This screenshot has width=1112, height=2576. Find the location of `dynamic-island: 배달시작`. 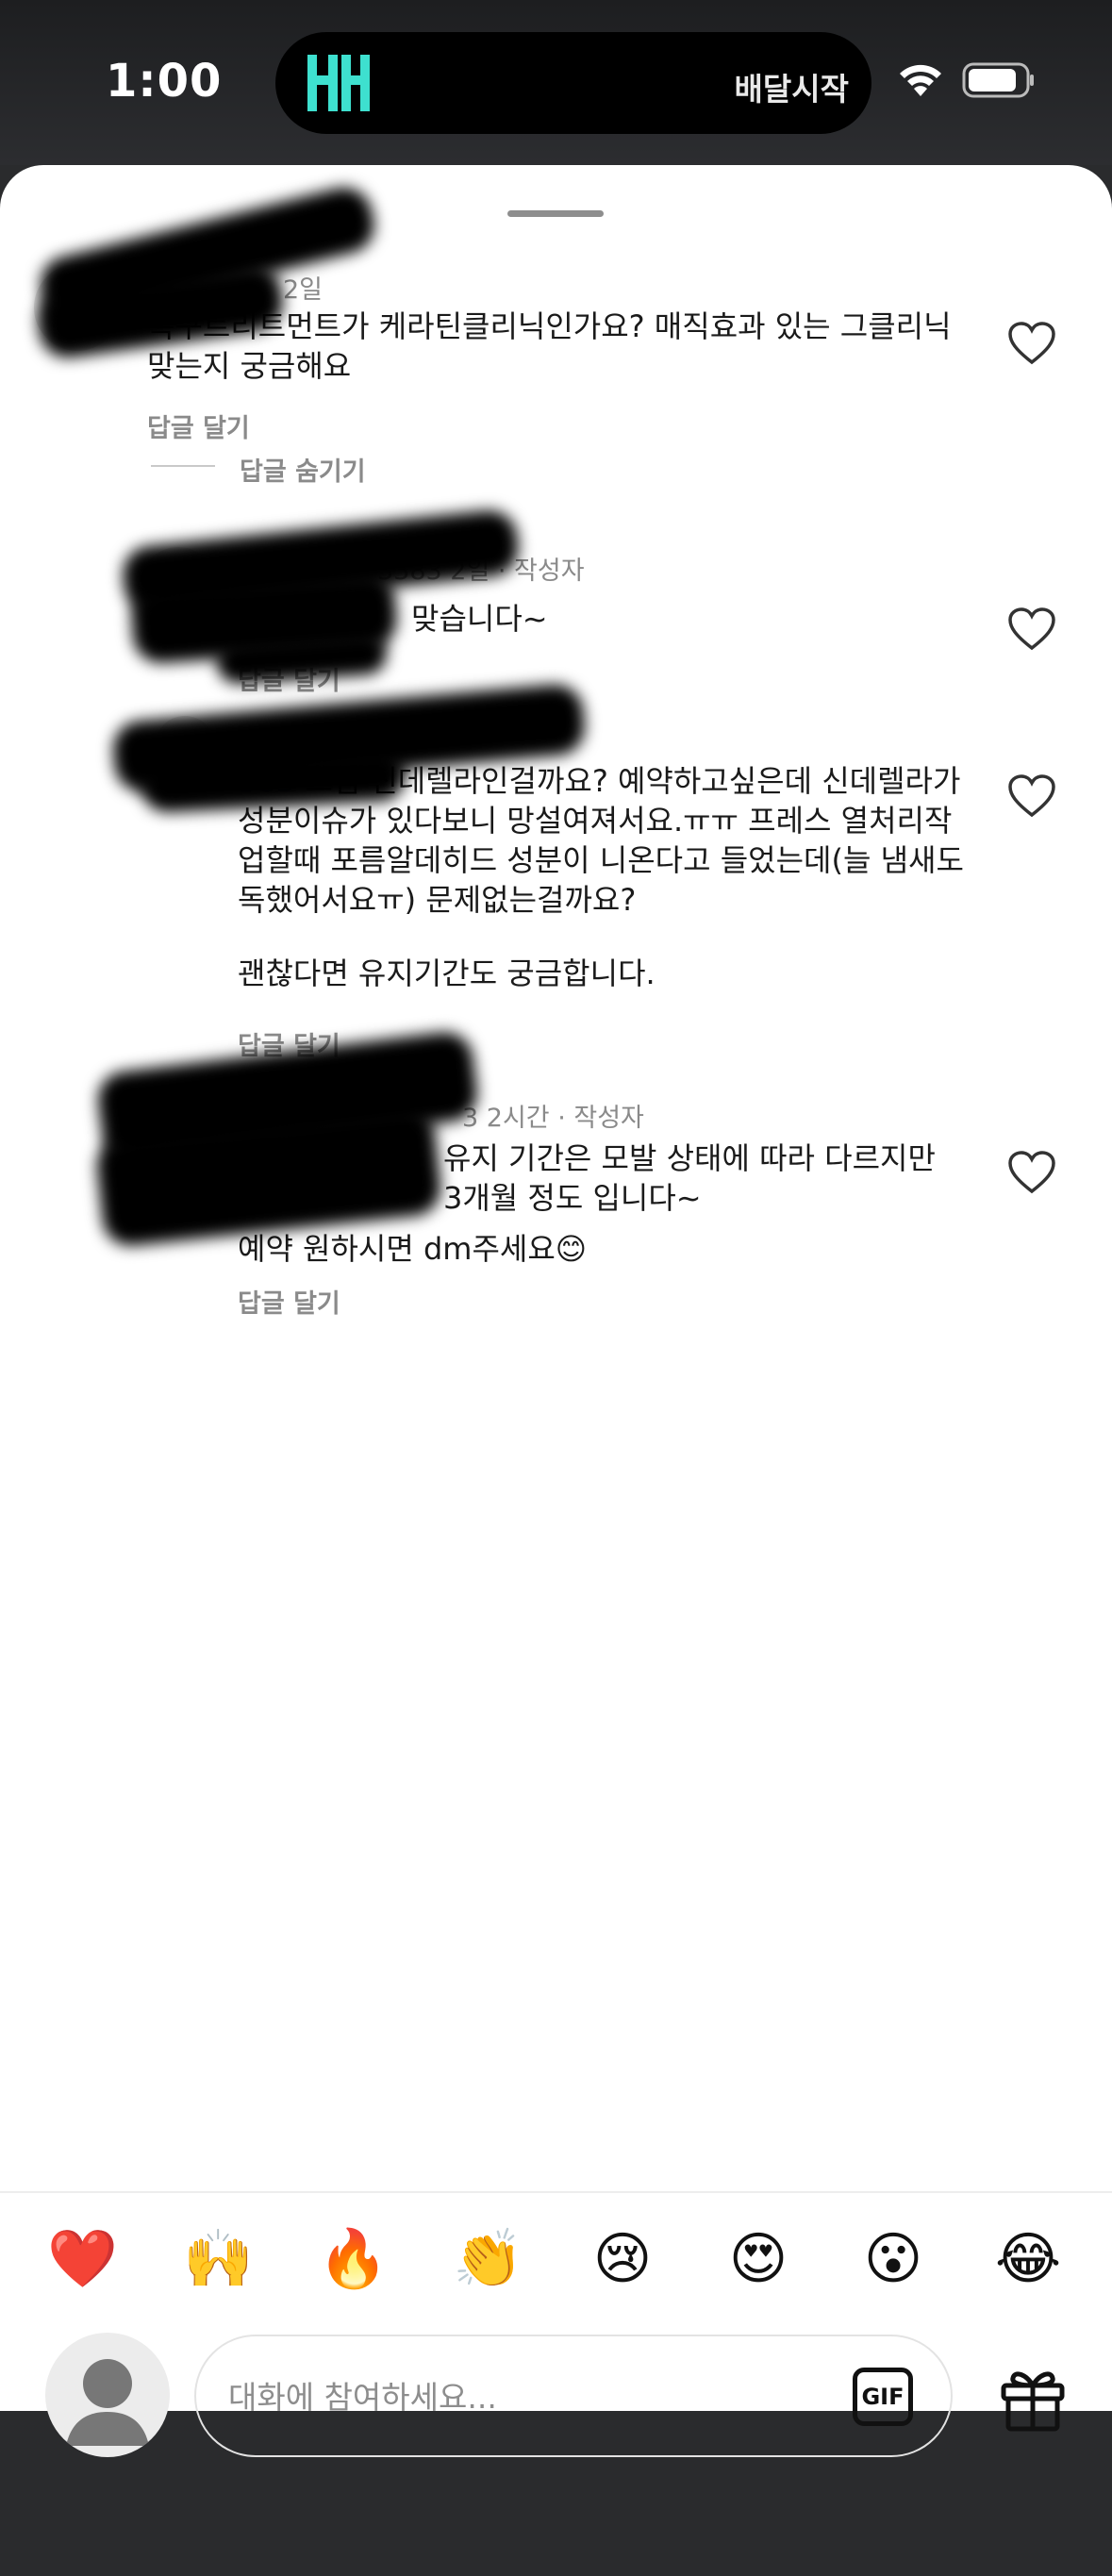

dynamic-island: 배달시작 is located at coordinates (573, 83).